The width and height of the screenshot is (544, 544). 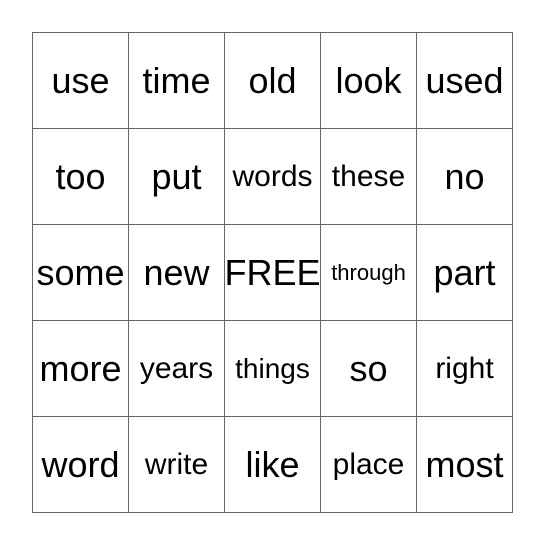 What do you see at coordinates (465, 369) in the screenshot?
I see `bingo-cell: right` at bounding box center [465, 369].